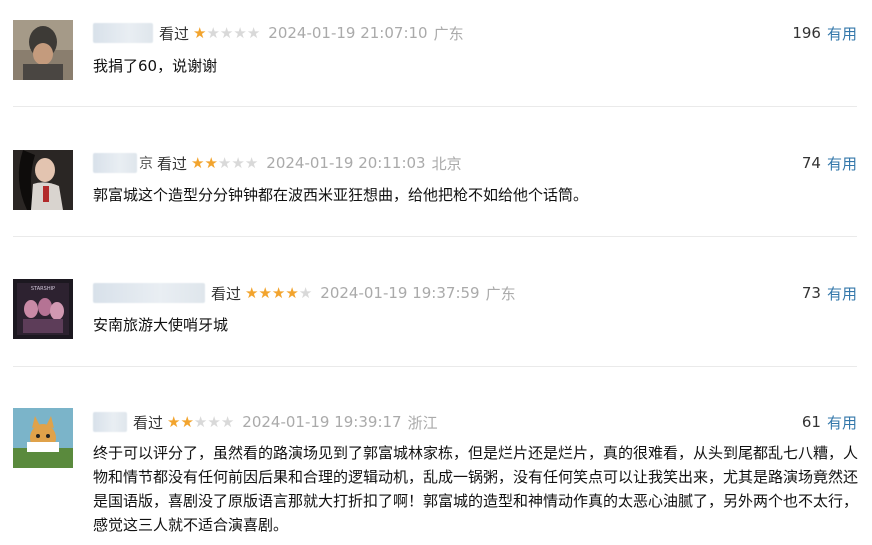 Image resolution: width=872 pixels, height=545 pixels. What do you see at coordinates (43, 289) in the screenshot?
I see `svg-text: STARSHIP` at bounding box center [43, 289].